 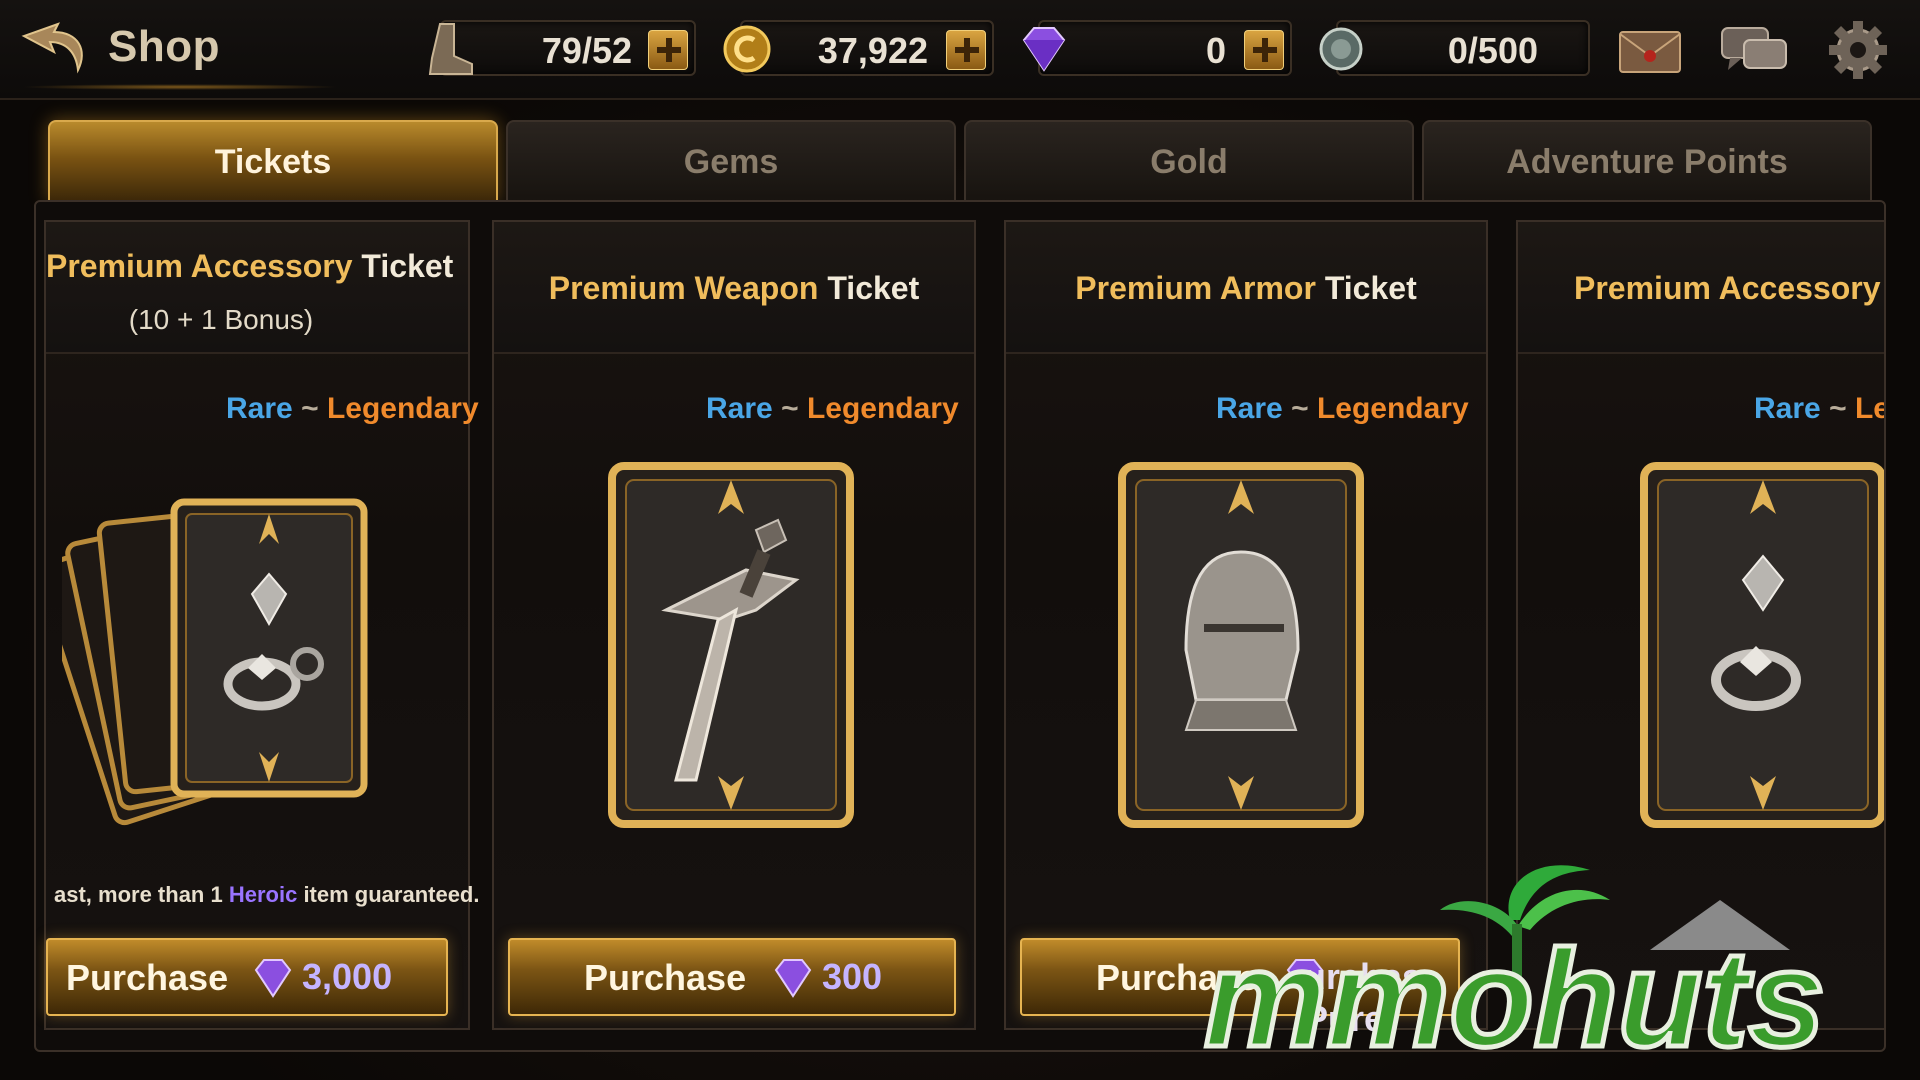 I want to click on purchase-button: Purchase 300, so click(x=732, y=977).